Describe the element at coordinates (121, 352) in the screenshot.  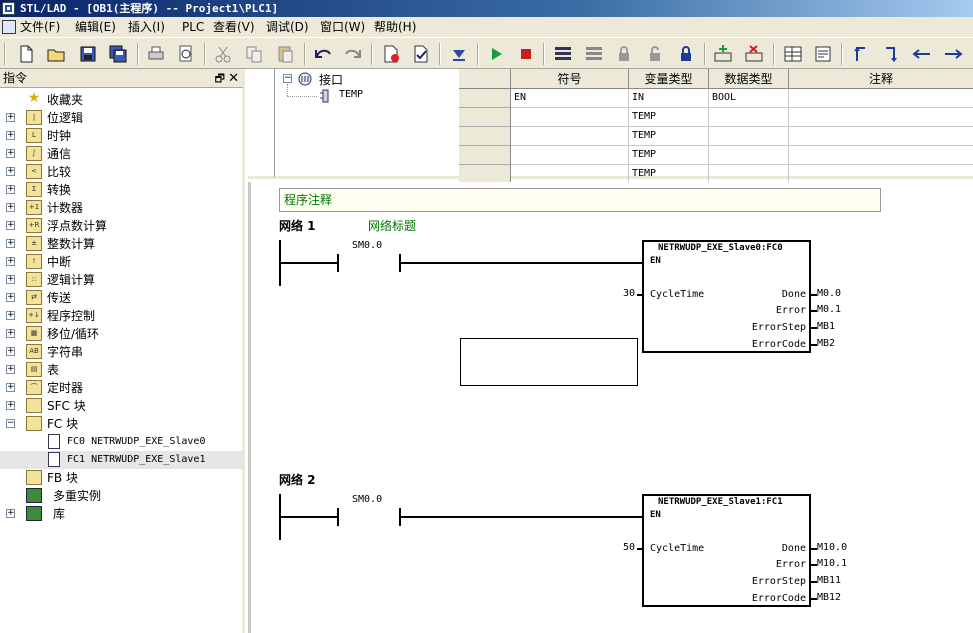
I see `tree-item-14: + AB 字符串` at that location.